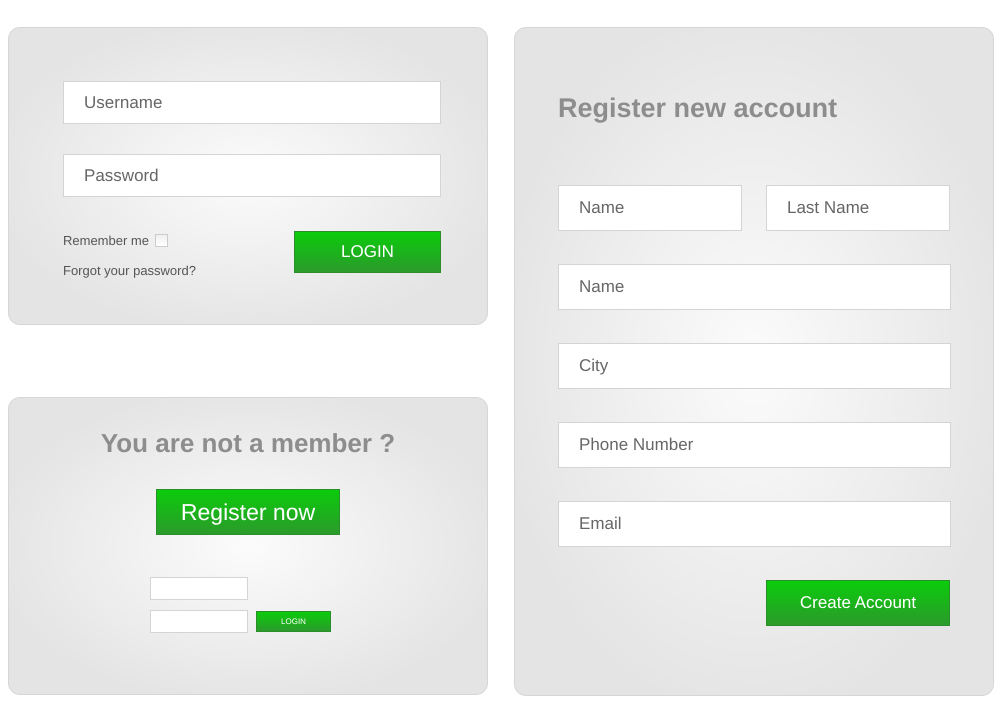 Image resolution: width=1000 pixels, height=717 pixels. I want to click on register-title: Register new account, so click(698, 108).